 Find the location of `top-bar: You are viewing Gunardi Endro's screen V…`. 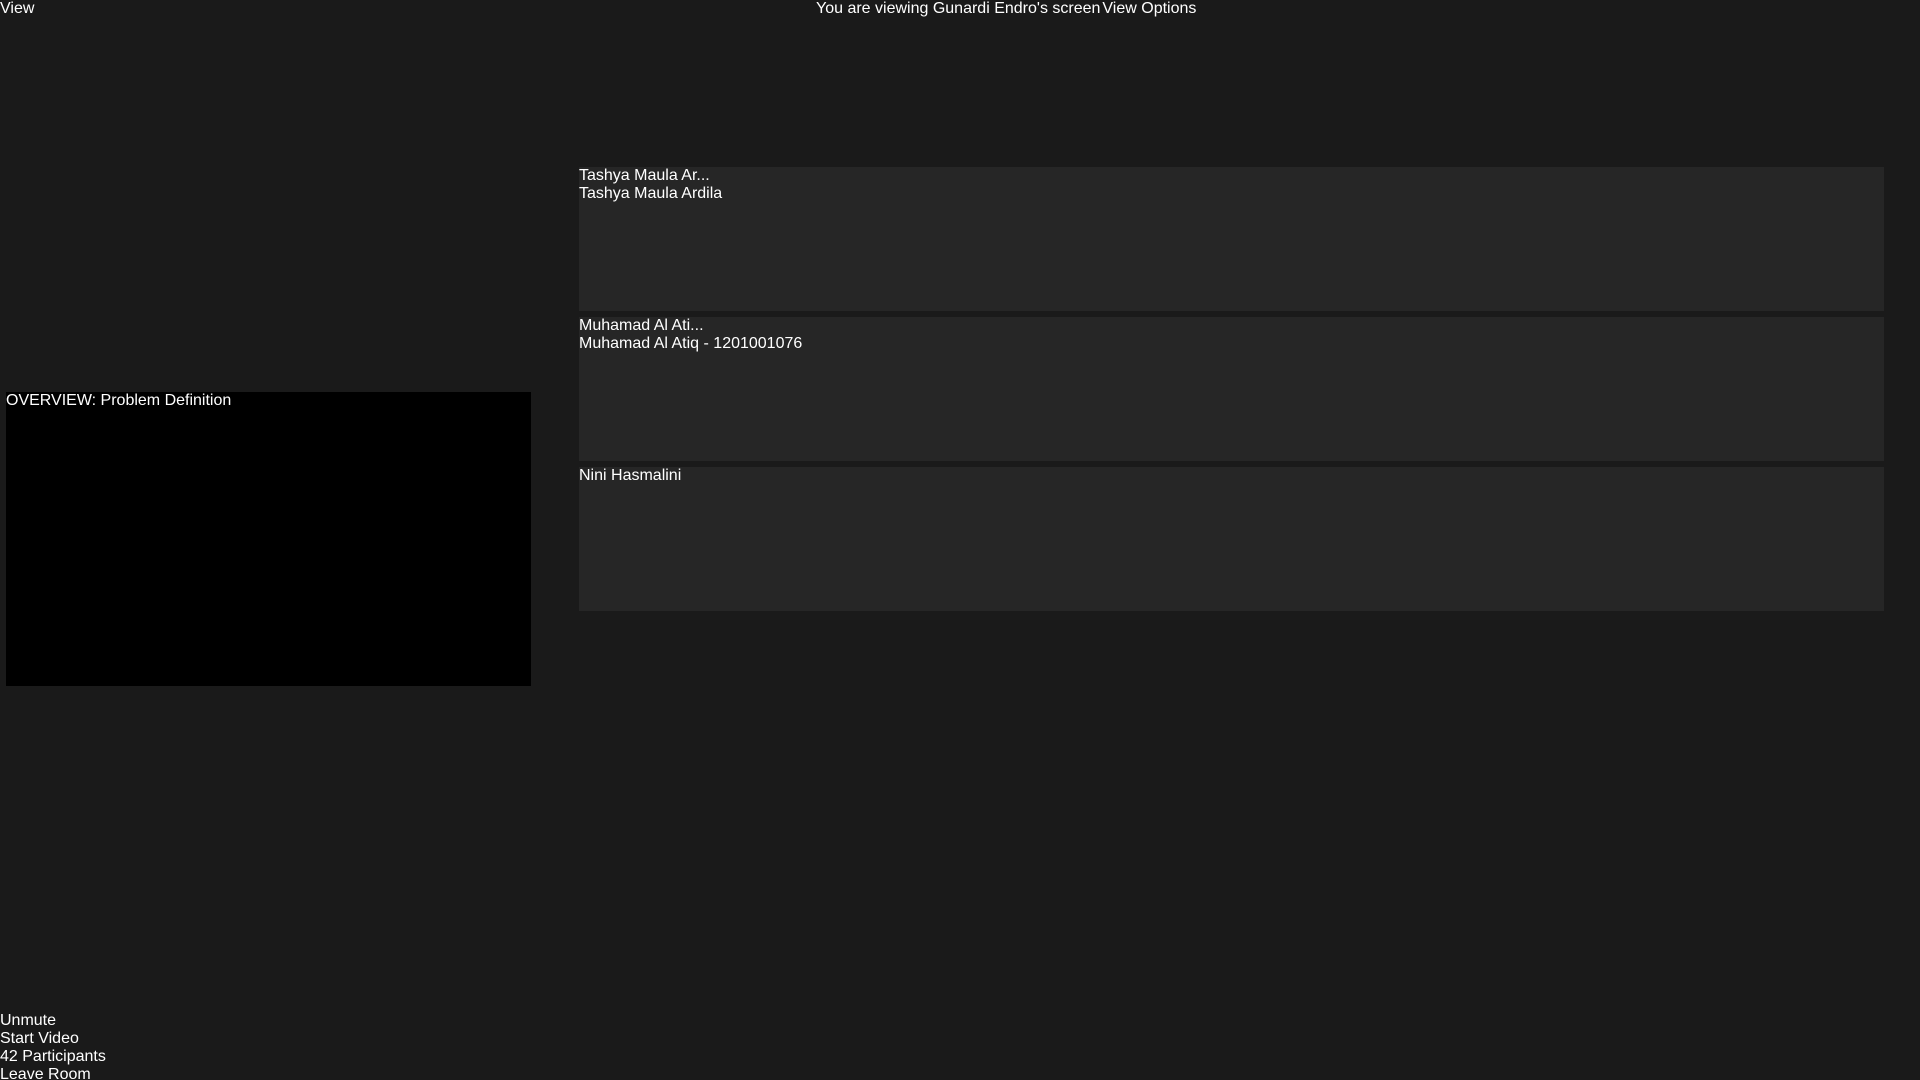

top-bar: You are viewing Gunardi Endro's screen V… is located at coordinates (960, 20).